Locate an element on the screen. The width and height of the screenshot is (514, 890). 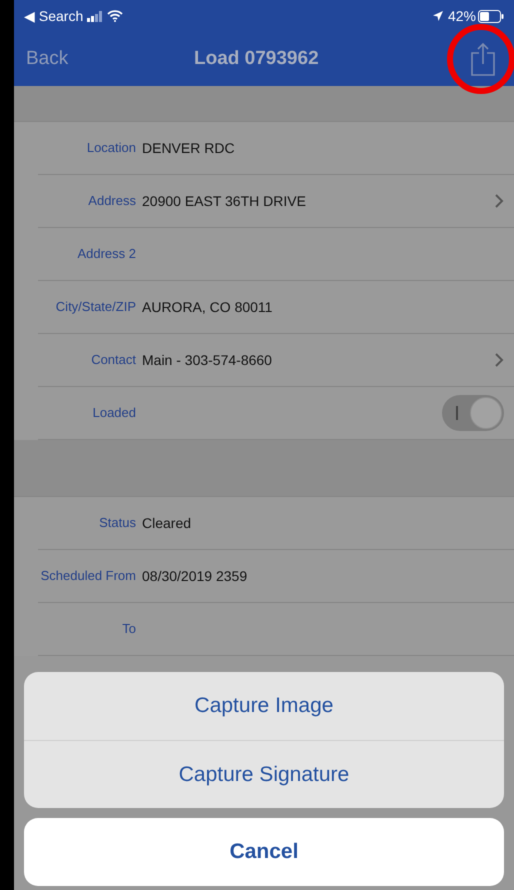
field-value: 08/30/2019 2359 is located at coordinates (195, 576).